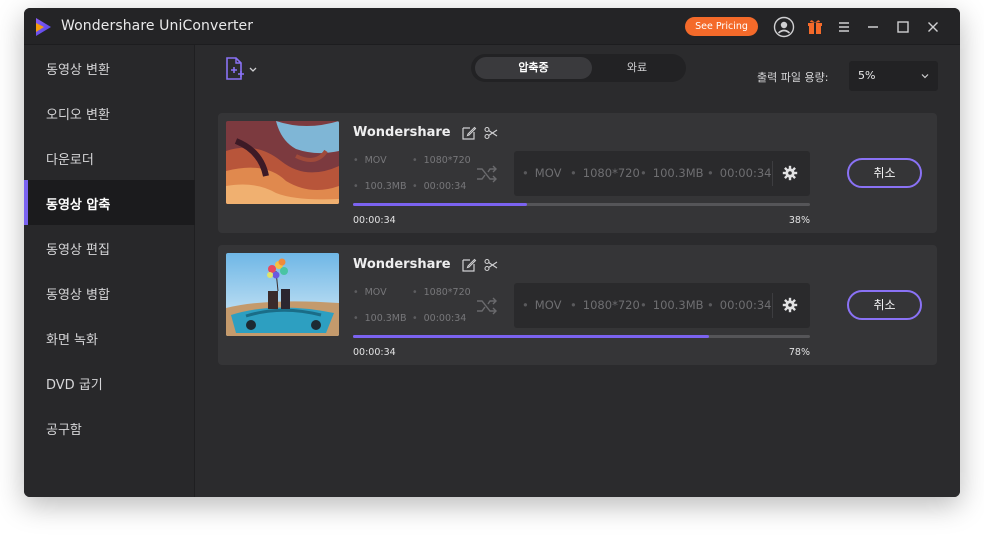 This screenshot has height=537, width=984. What do you see at coordinates (43, 27) in the screenshot?
I see `app-logo-icon` at bounding box center [43, 27].